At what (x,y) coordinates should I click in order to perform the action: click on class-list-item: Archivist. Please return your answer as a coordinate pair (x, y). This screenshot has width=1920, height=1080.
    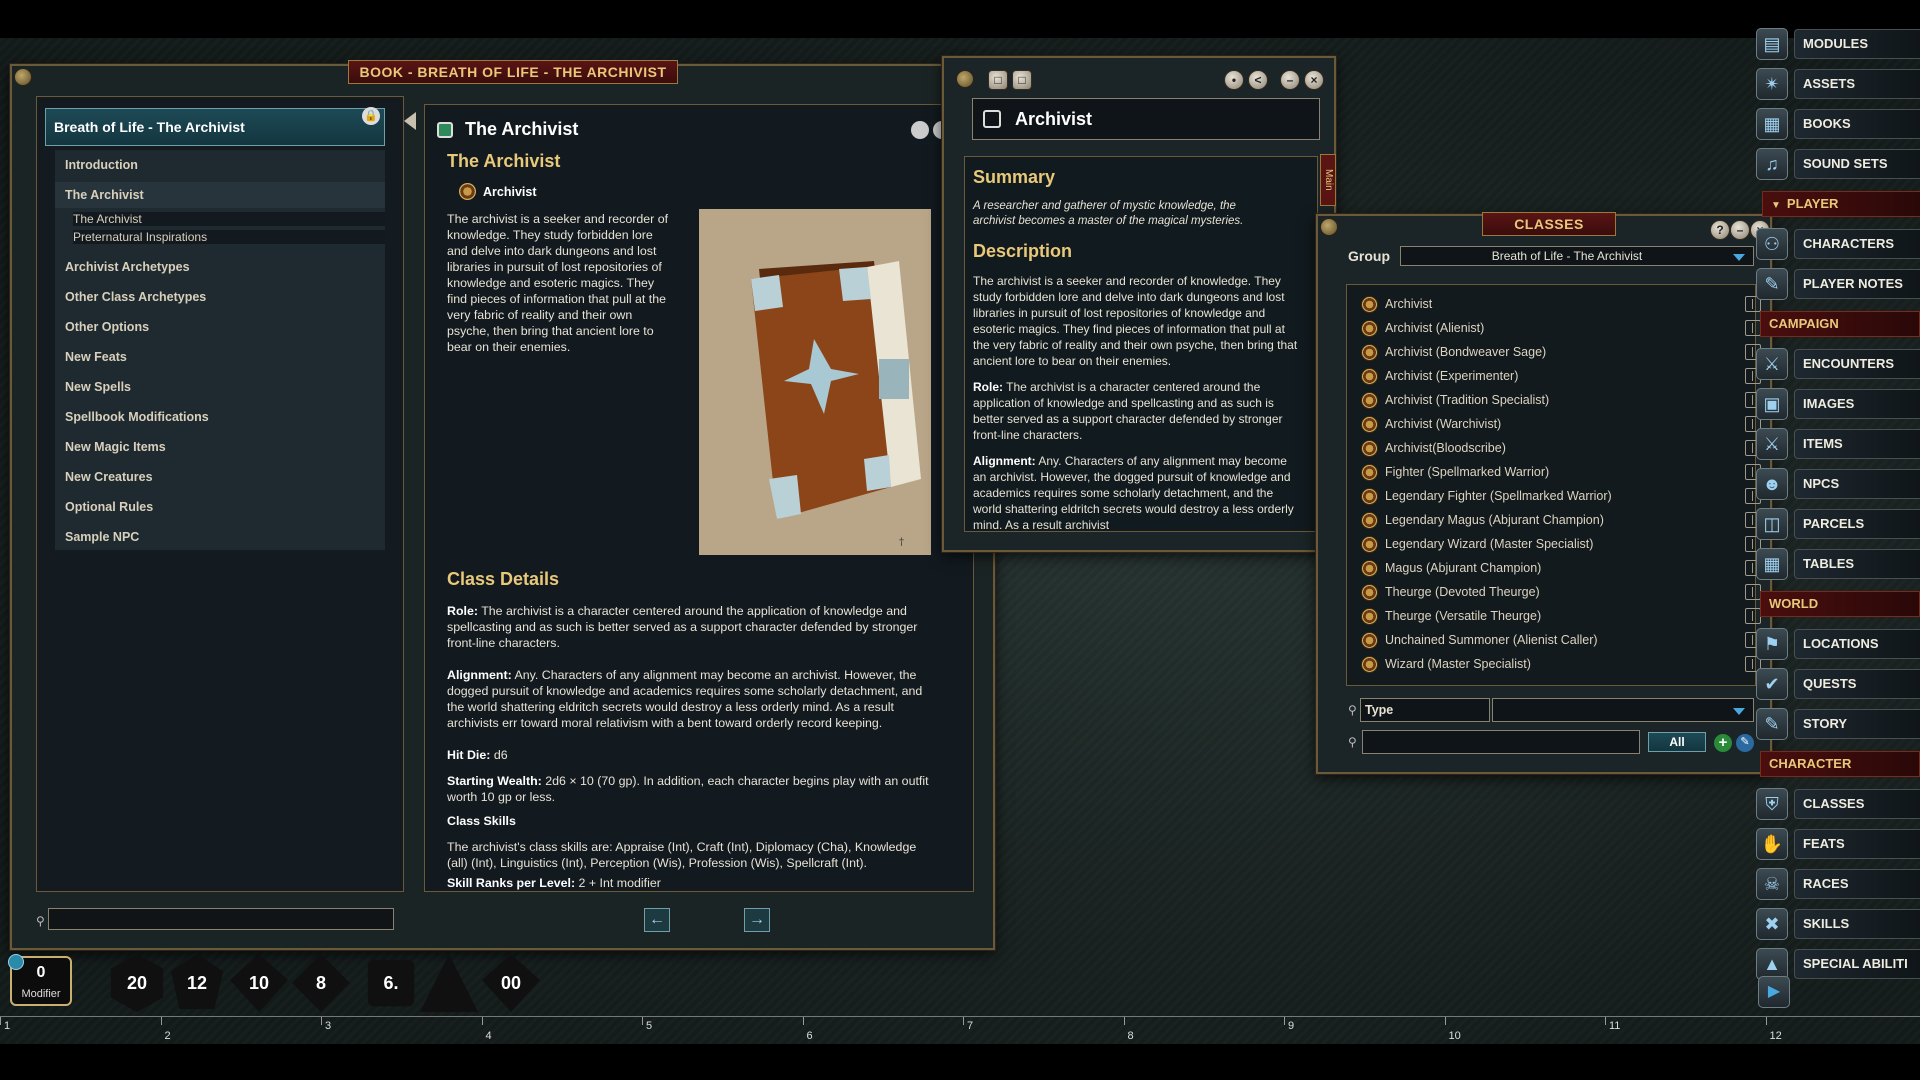
    Looking at the image, I should click on (1561, 305).